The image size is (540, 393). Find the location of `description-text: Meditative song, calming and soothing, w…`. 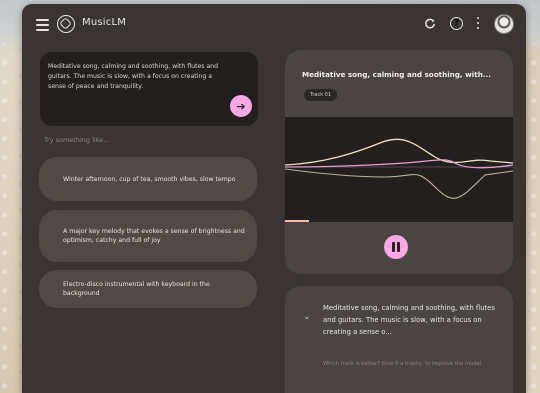

description-text: Meditative song, calming and soothing, w… is located at coordinates (409, 320).